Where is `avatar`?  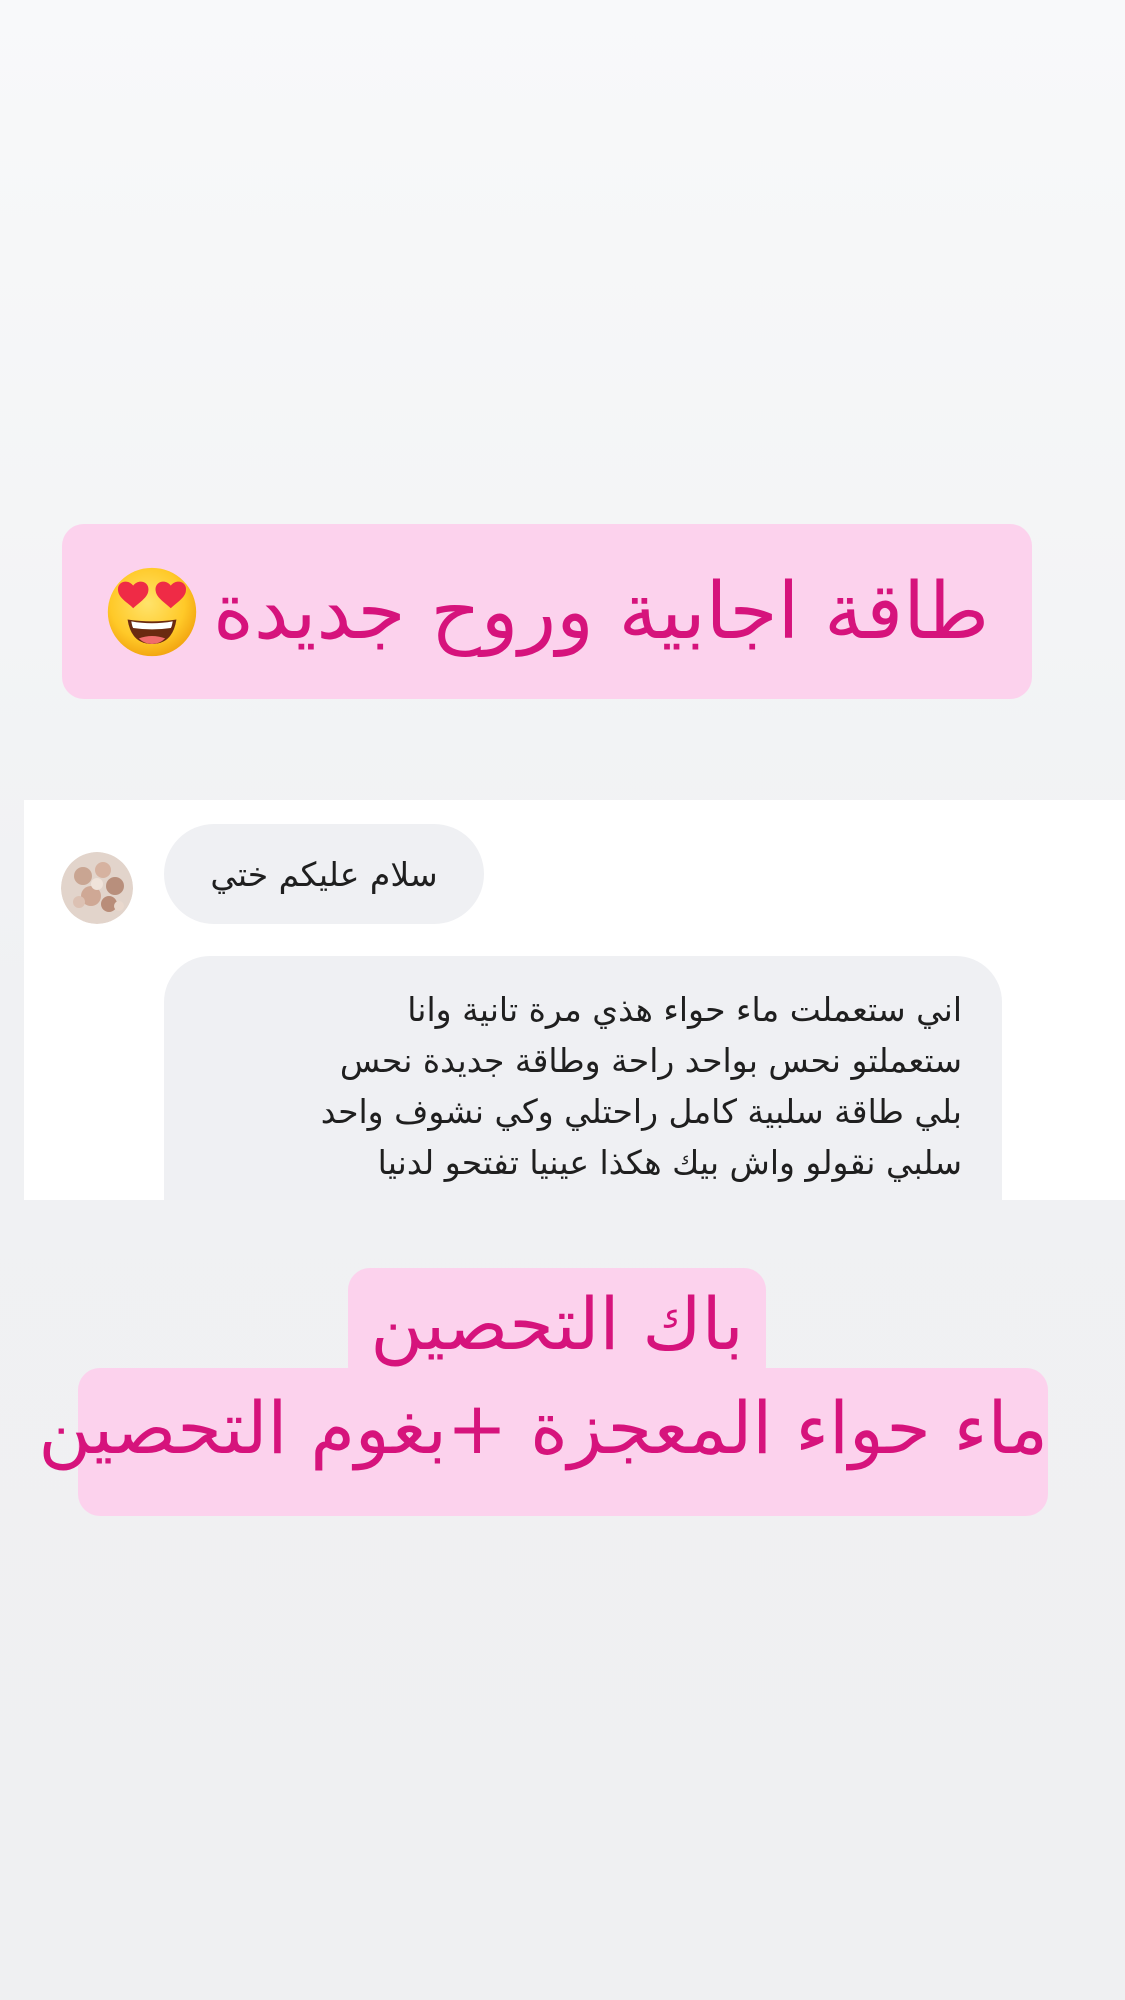
avatar is located at coordinates (97, 888).